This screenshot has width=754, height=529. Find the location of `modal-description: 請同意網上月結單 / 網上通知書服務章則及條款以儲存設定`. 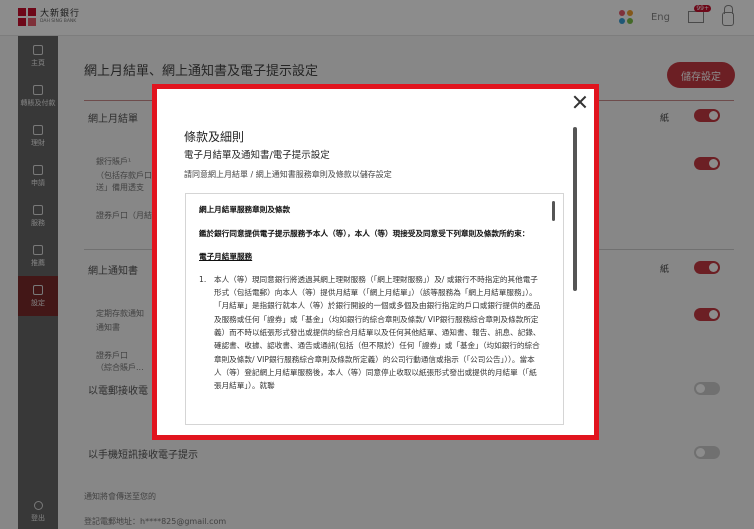

modal-description: 請同意網上月結單 / 網上通知書服務章則及條款以儲存設定 is located at coordinates (288, 174).